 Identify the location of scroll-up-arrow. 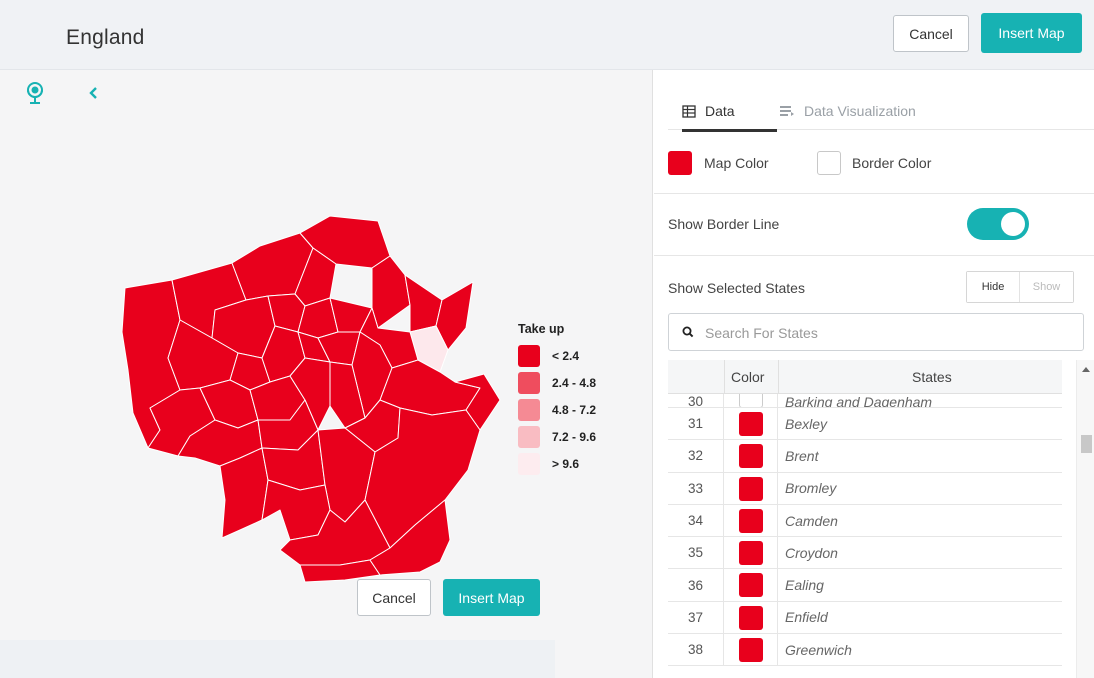
(1086, 369).